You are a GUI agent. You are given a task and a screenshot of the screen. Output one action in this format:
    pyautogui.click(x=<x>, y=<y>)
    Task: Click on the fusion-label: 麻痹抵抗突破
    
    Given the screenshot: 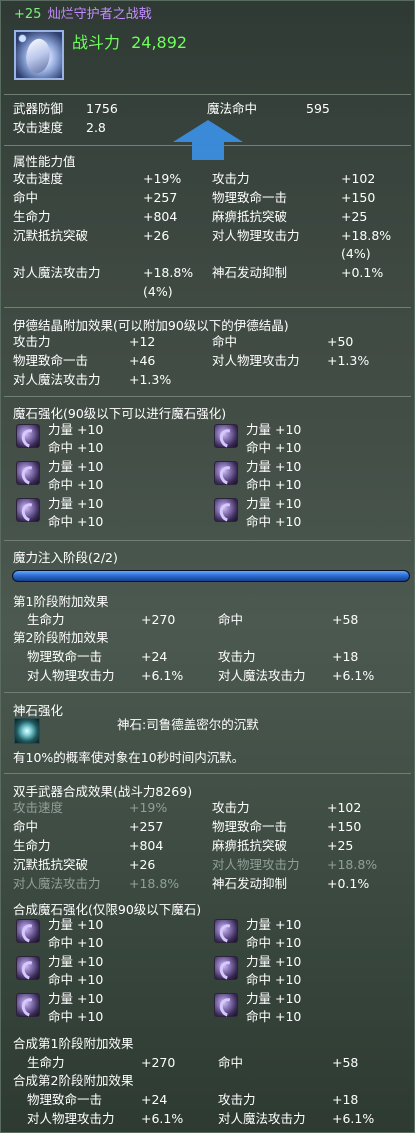 What is the action you would take?
    pyautogui.click(x=250, y=845)
    